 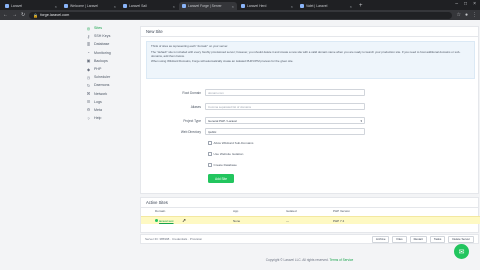 I want to click on project-type-select: General PHP / Laravel ▾, so click(x=285, y=120).